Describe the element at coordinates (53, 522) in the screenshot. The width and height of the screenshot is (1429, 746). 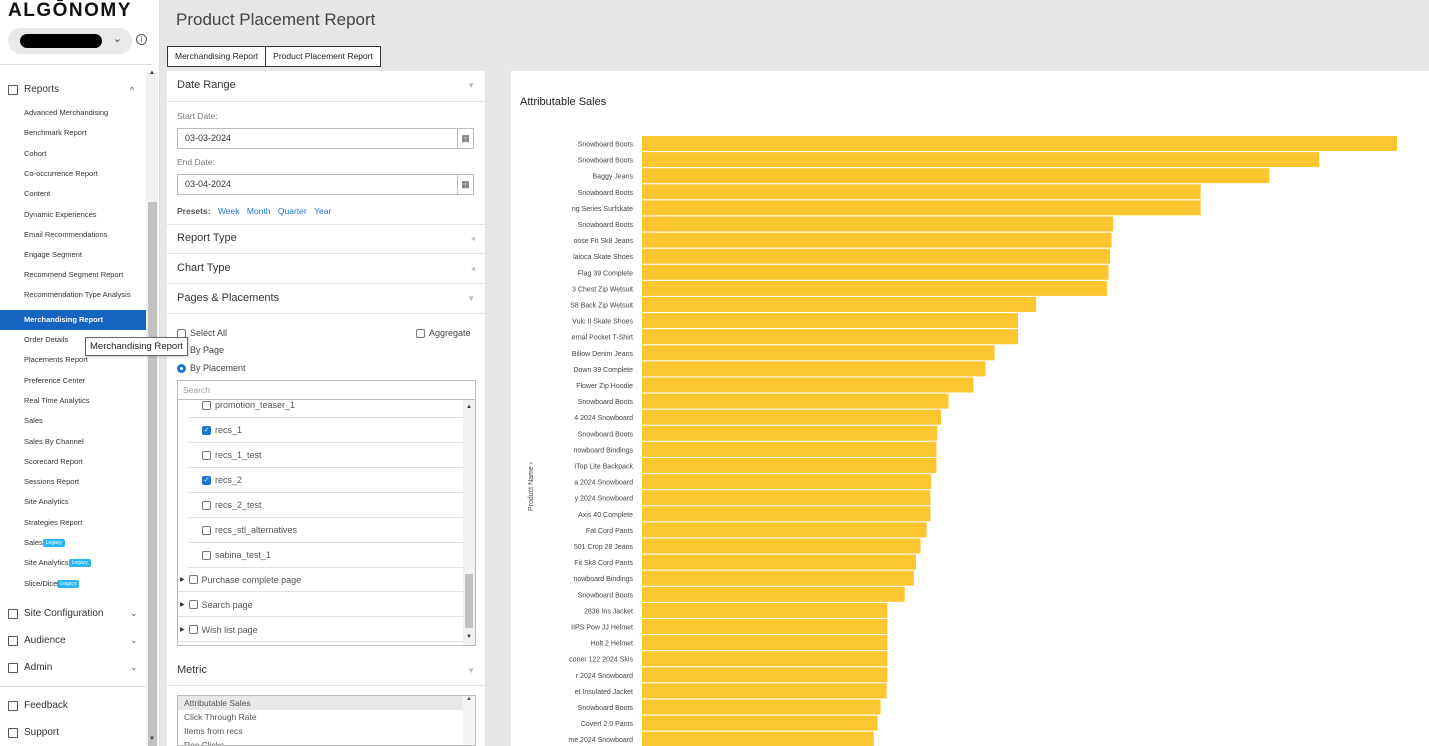
I see `sidebar-item: Strategies Report` at that location.